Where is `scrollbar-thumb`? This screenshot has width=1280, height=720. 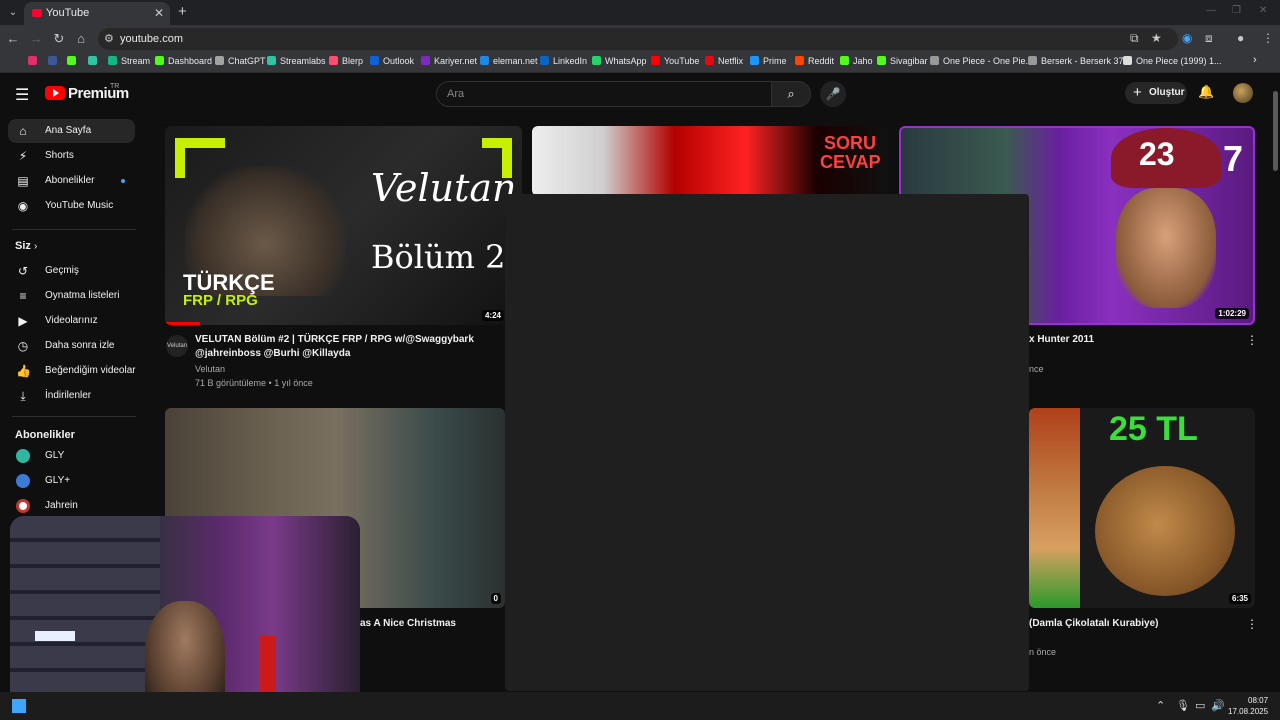
scrollbar-thumb is located at coordinates (1275, 131).